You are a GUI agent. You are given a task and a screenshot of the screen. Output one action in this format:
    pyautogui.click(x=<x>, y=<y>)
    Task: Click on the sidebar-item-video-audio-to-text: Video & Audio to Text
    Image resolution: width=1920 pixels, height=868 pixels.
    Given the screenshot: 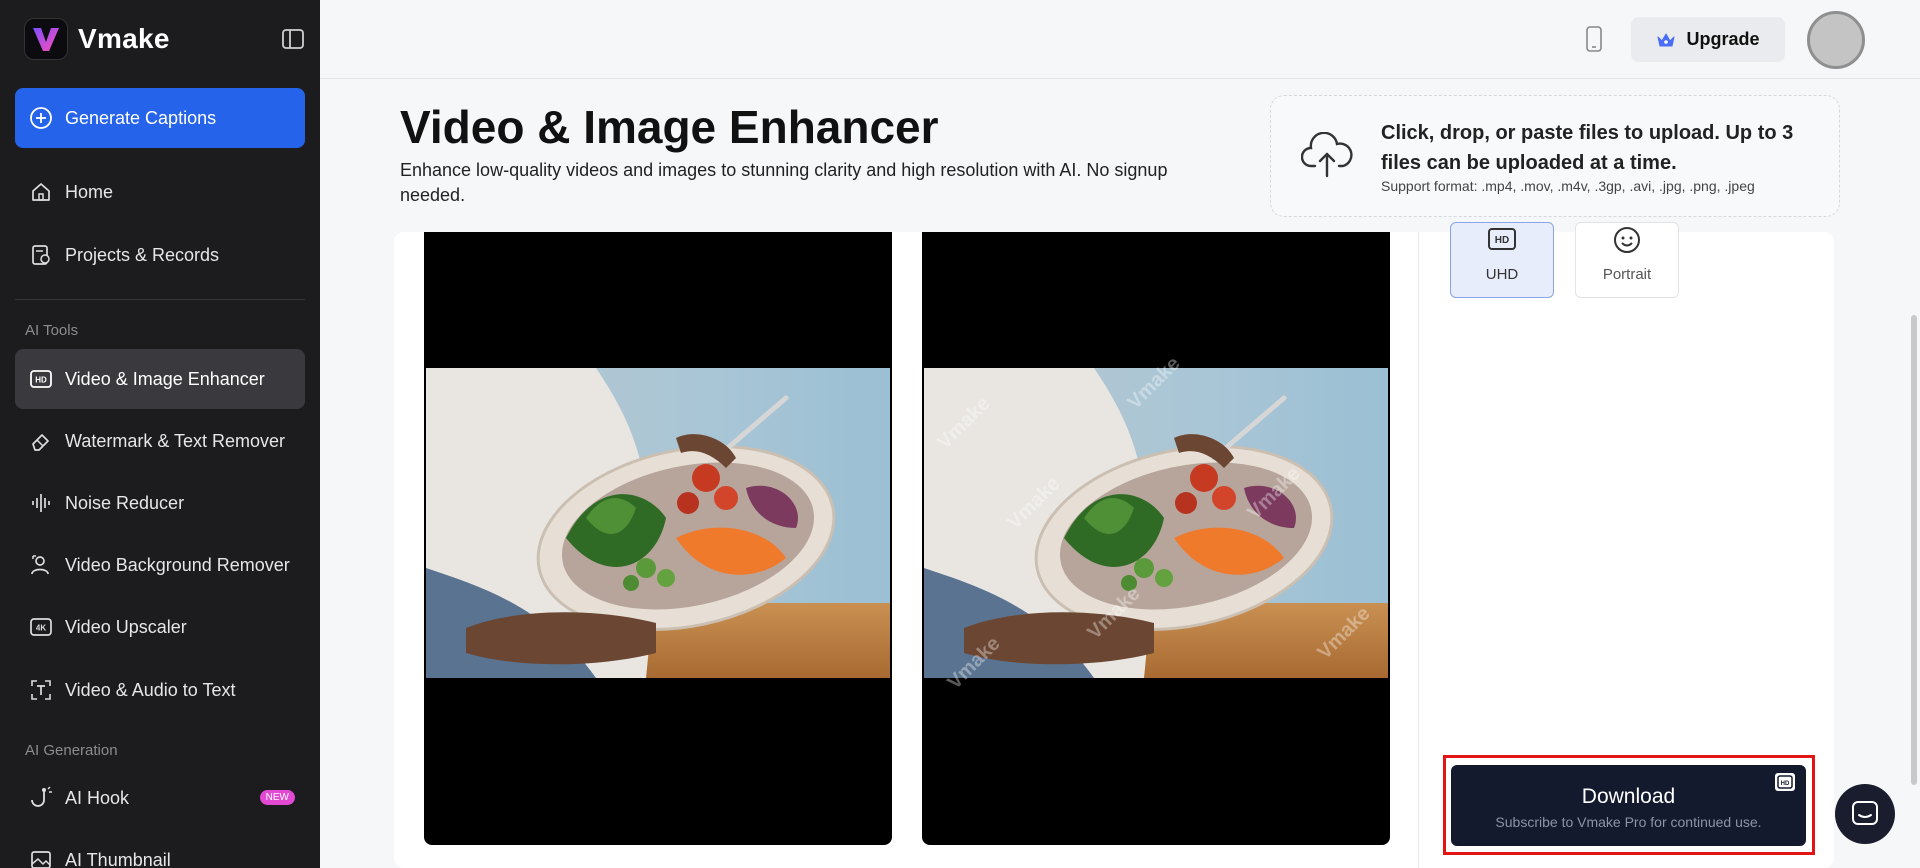 What is the action you would take?
    pyautogui.click(x=160, y=690)
    